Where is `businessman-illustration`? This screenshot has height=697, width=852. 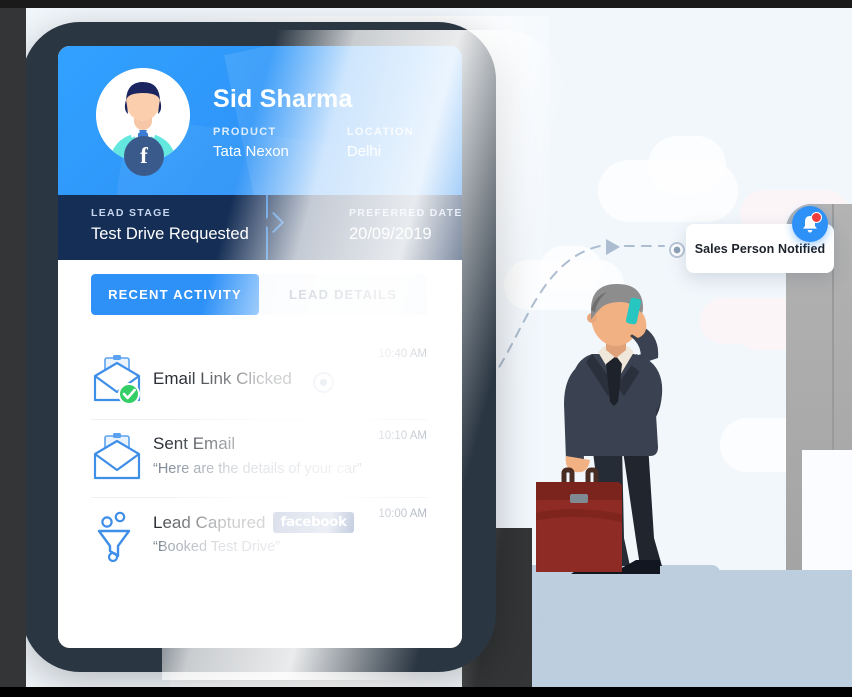
businessman-illustration is located at coordinates (599, 429).